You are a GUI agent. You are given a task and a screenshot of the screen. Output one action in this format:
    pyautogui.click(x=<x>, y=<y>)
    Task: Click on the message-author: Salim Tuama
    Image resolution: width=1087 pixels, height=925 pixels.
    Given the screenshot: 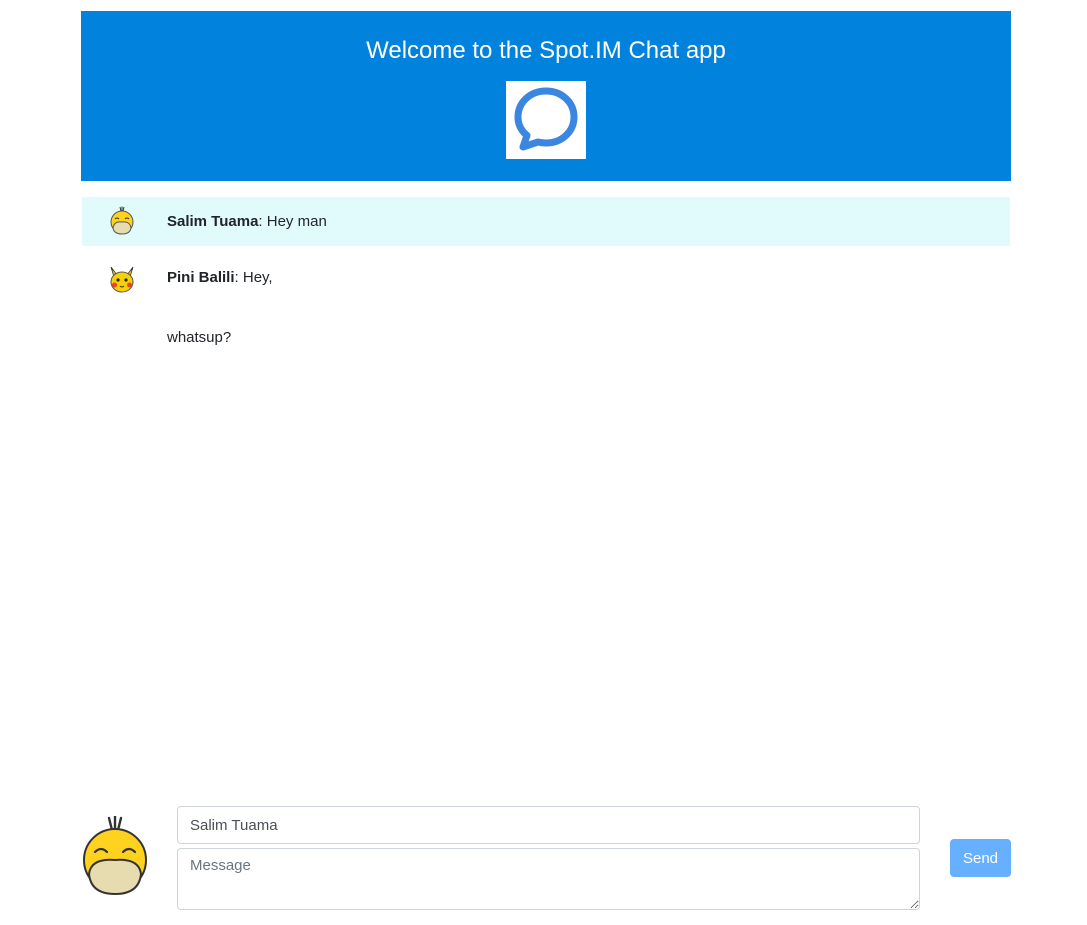 What is the action you would take?
    pyautogui.click(x=213, y=221)
    